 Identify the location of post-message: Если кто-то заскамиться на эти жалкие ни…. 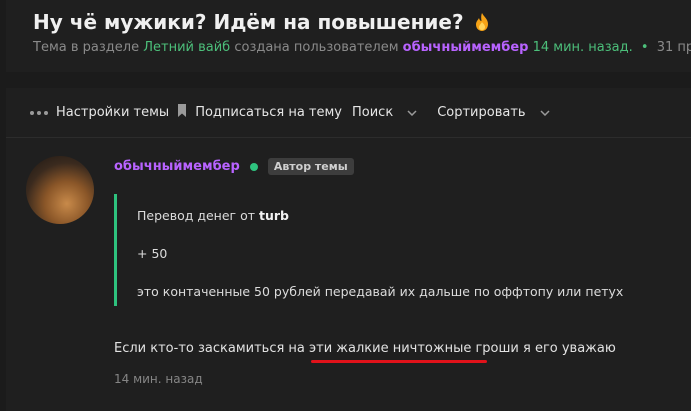
(365, 348).